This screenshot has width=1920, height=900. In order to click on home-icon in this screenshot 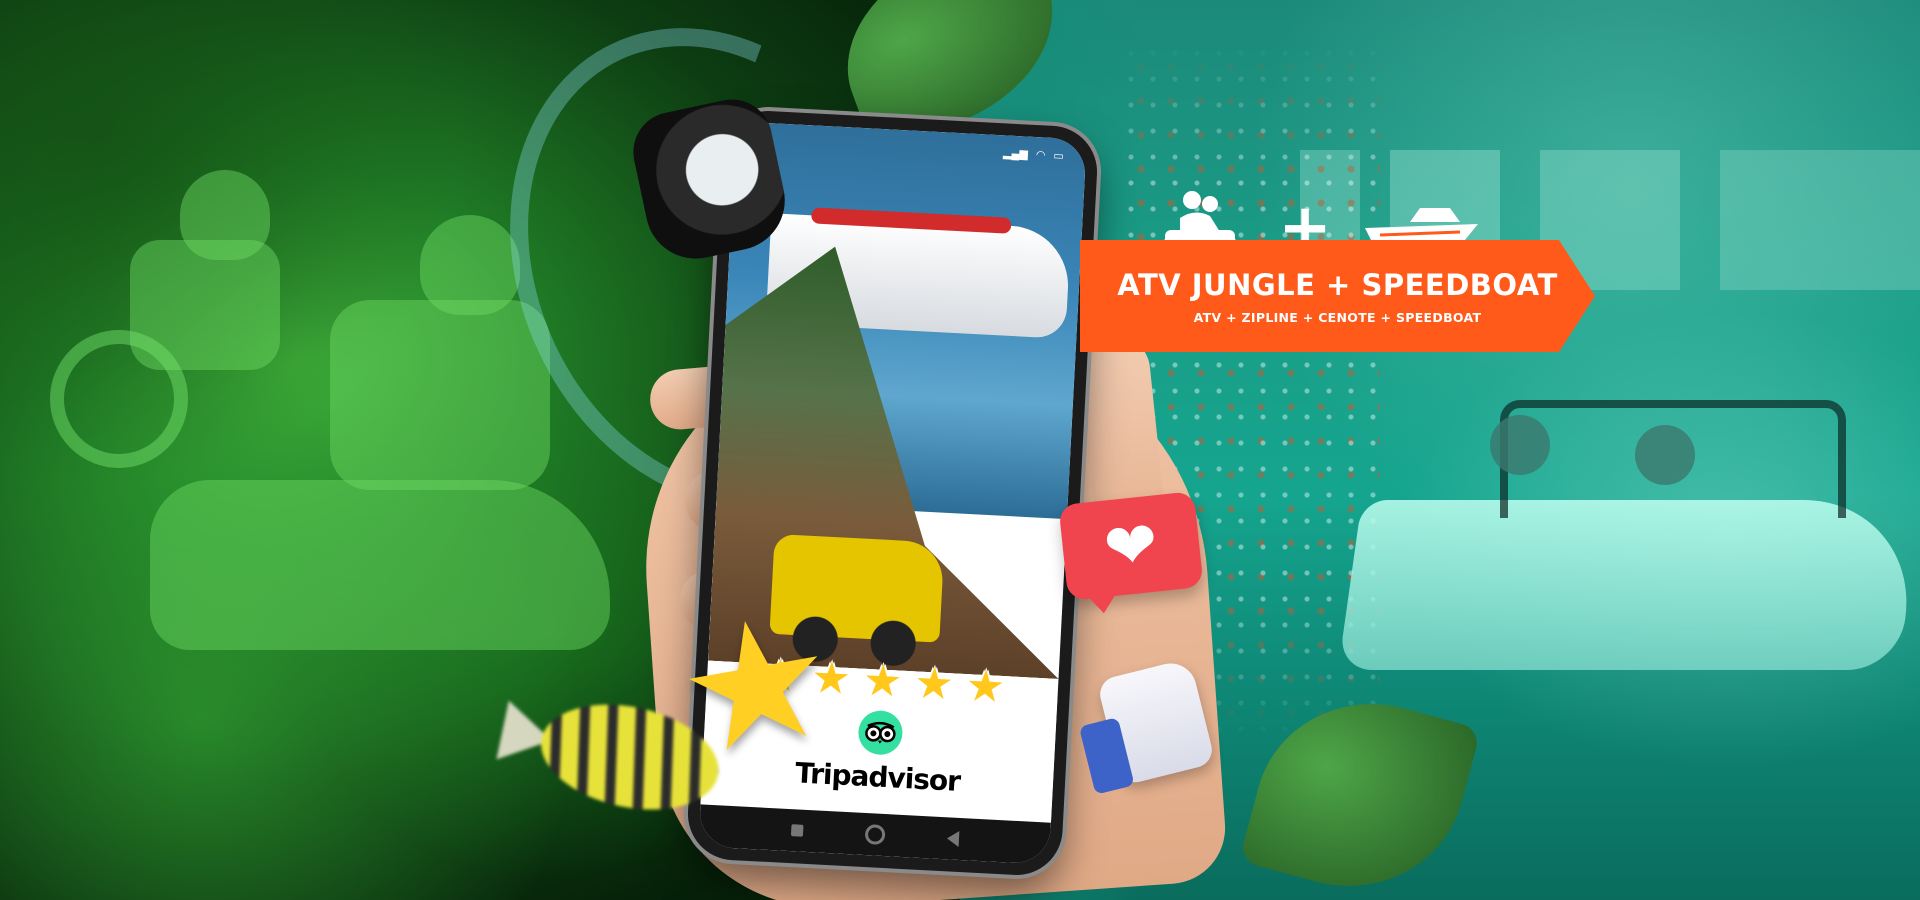, I will do `click(875, 835)`.